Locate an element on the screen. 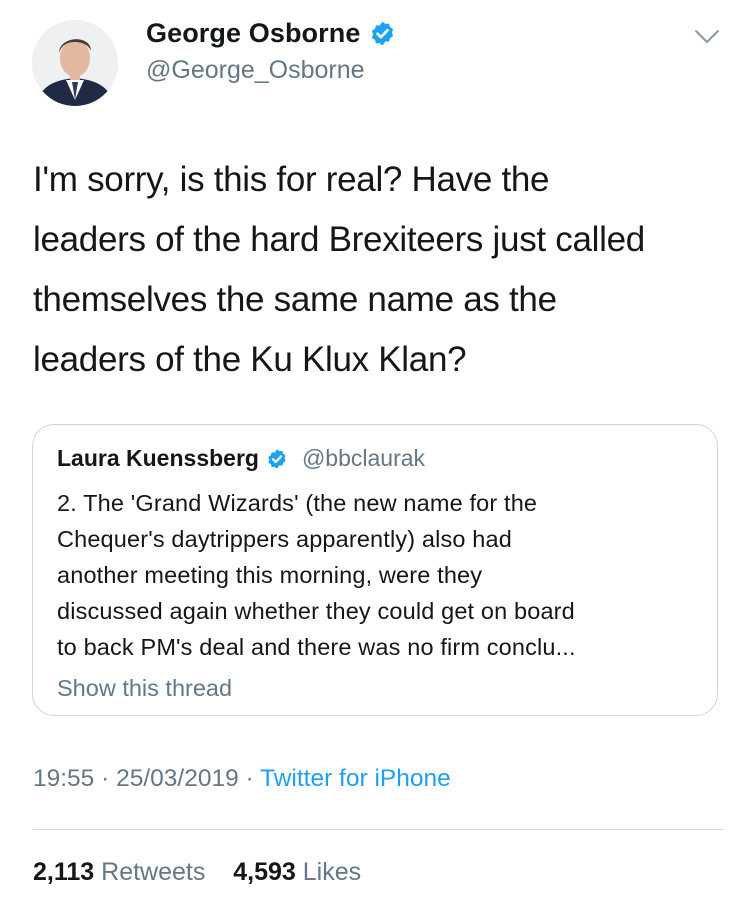 Image resolution: width=746 pixels, height=917 pixels. likes-stat: 4,593 Likes is located at coordinates (297, 872).